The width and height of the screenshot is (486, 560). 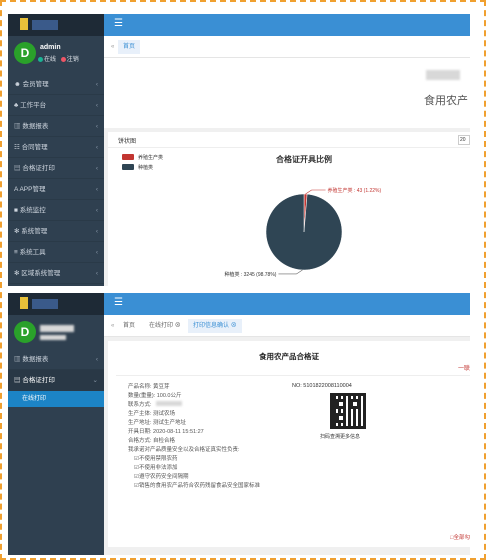 What do you see at coordinates (340, 437) in the screenshot?
I see `qr-caption: 扫码查溯更多信息` at bounding box center [340, 437].